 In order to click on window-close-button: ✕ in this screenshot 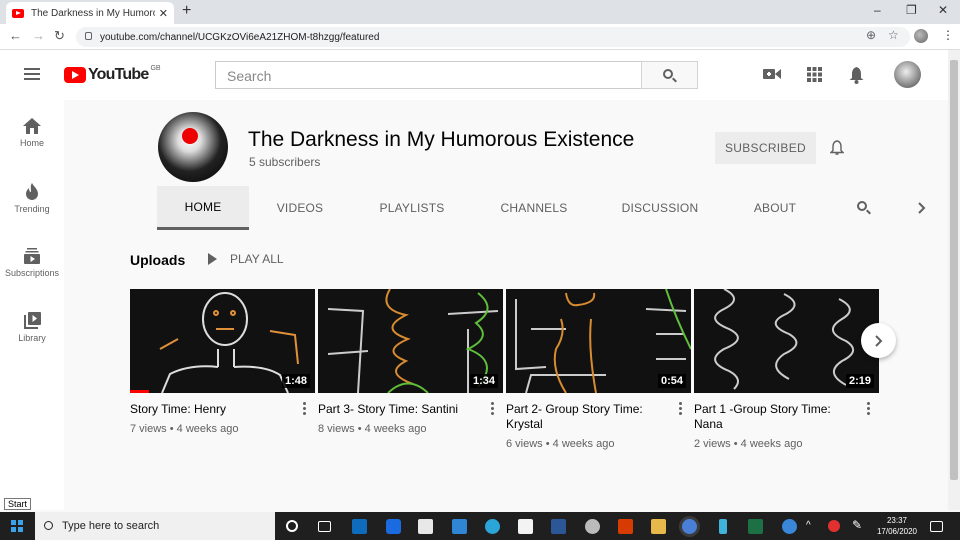, I will do `click(943, 10)`.